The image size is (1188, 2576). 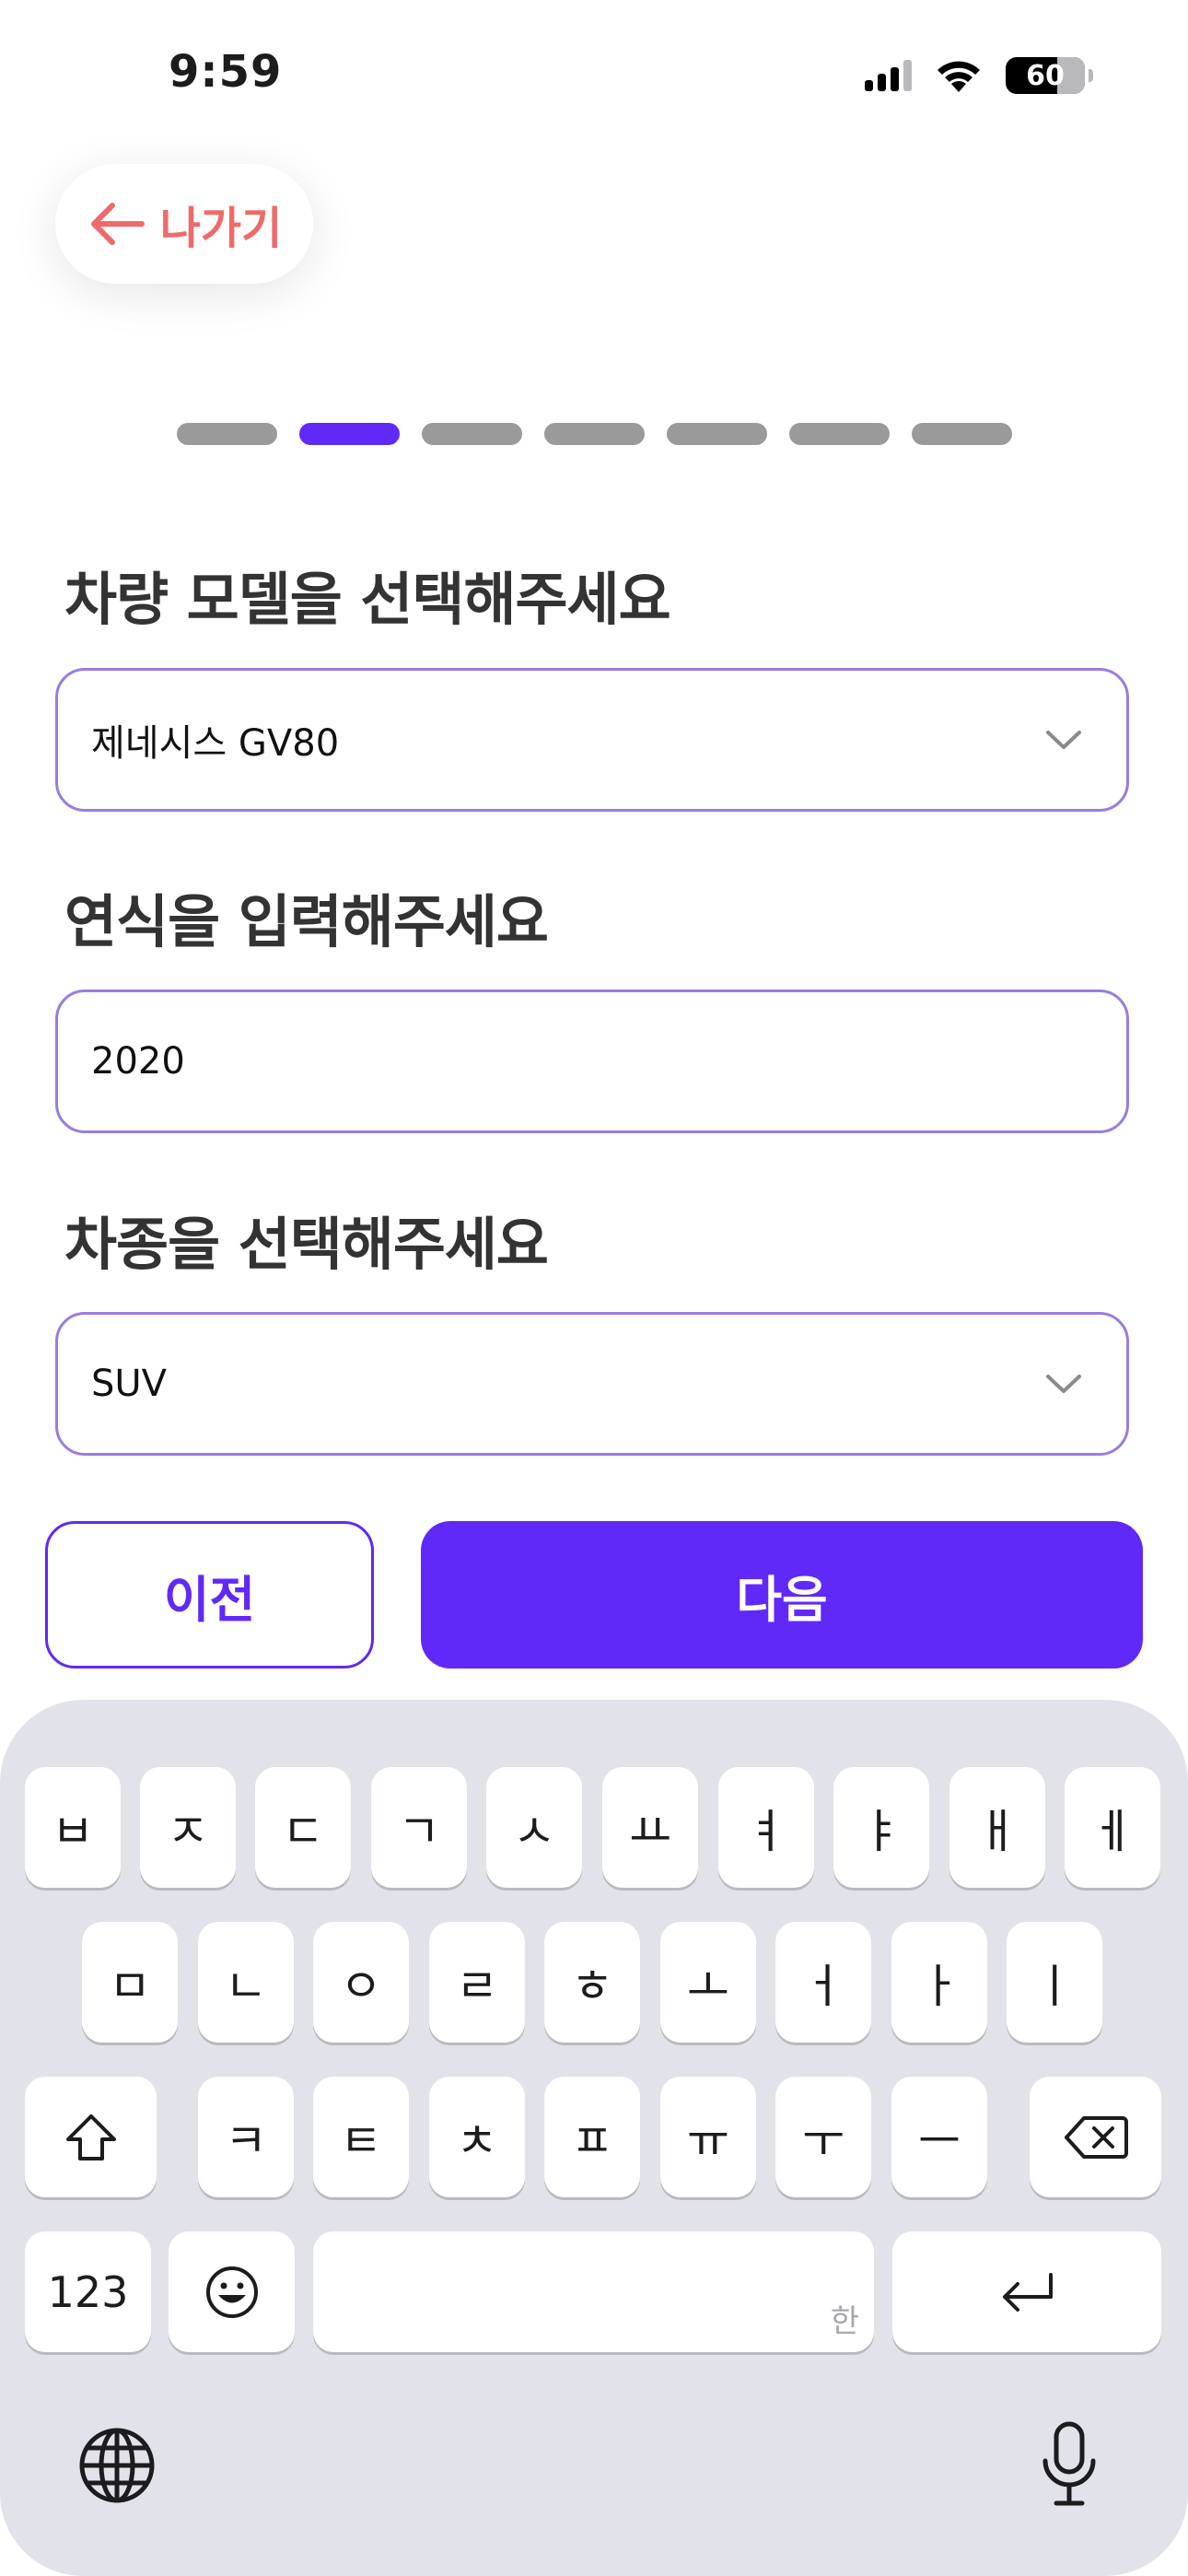 I want to click on key: ㅍ, so click(x=592, y=2137).